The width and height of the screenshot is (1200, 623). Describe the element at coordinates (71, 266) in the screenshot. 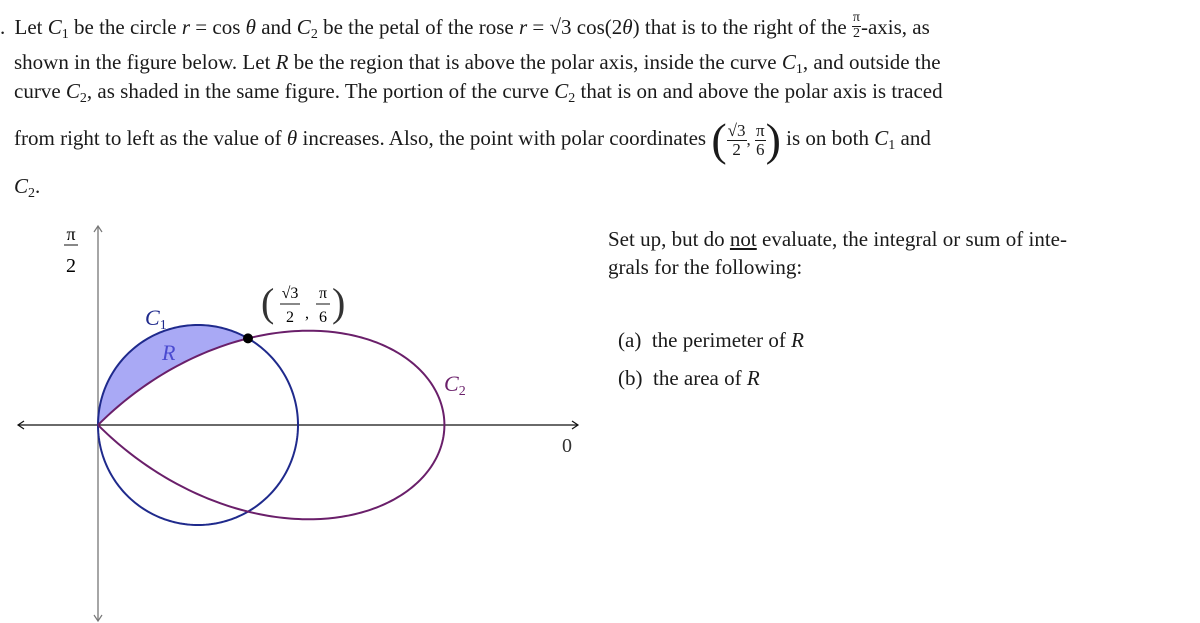

I see `axis-label-2: 2` at that location.